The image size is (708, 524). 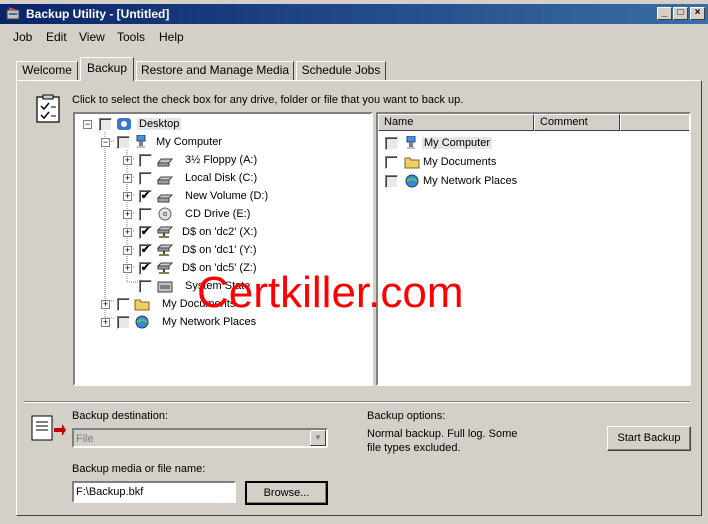 What do you see at coordinates (442, 434) in the screenshot?
I see `backup-options-text-line1: Normal backup. Full log. Some` at bounding box center [442, 434].